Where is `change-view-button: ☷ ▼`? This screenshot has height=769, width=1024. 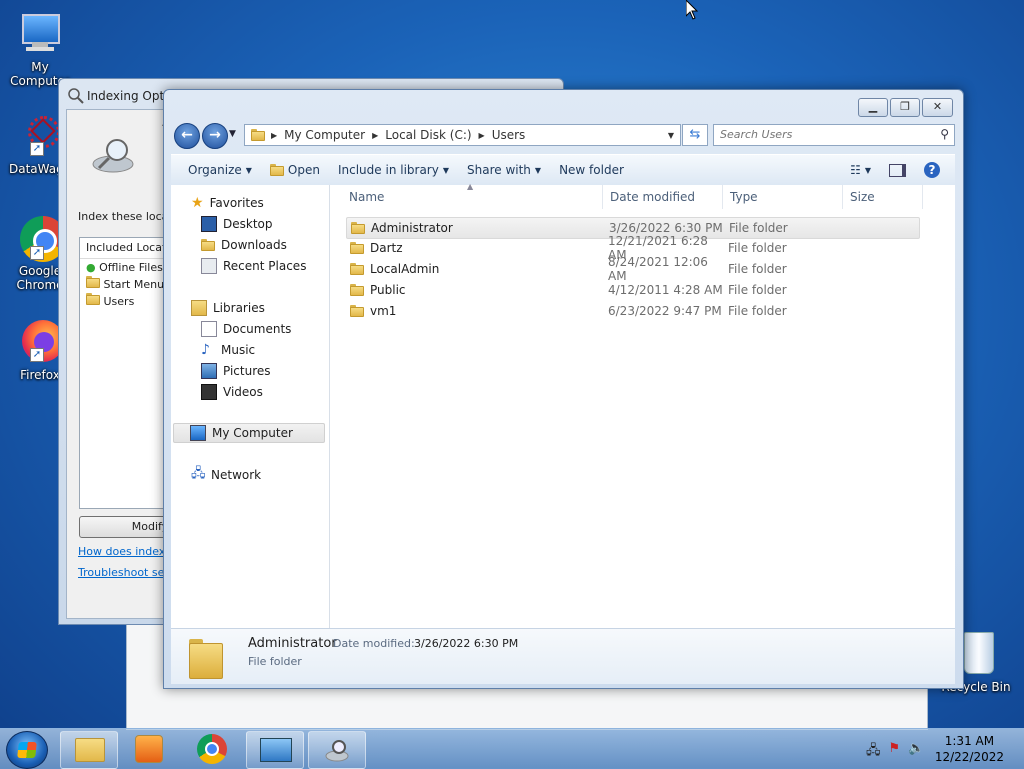 change-view-button: ☷ ▼ is located at coordinates (860, 170).